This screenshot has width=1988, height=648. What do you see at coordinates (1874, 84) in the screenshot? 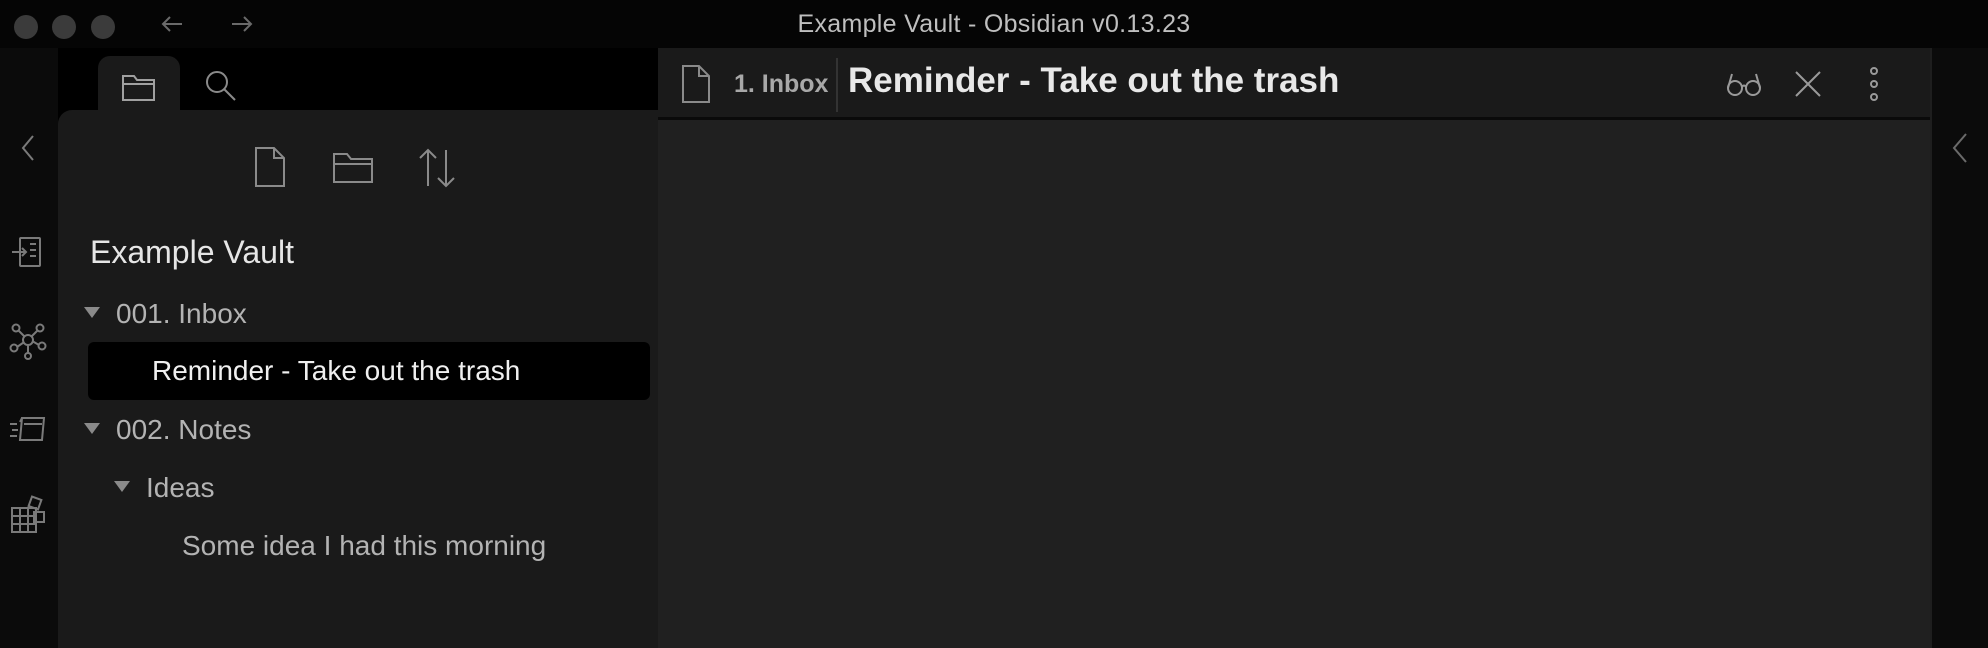
I see `more-options-icon` at bounding box center [1874, 84].